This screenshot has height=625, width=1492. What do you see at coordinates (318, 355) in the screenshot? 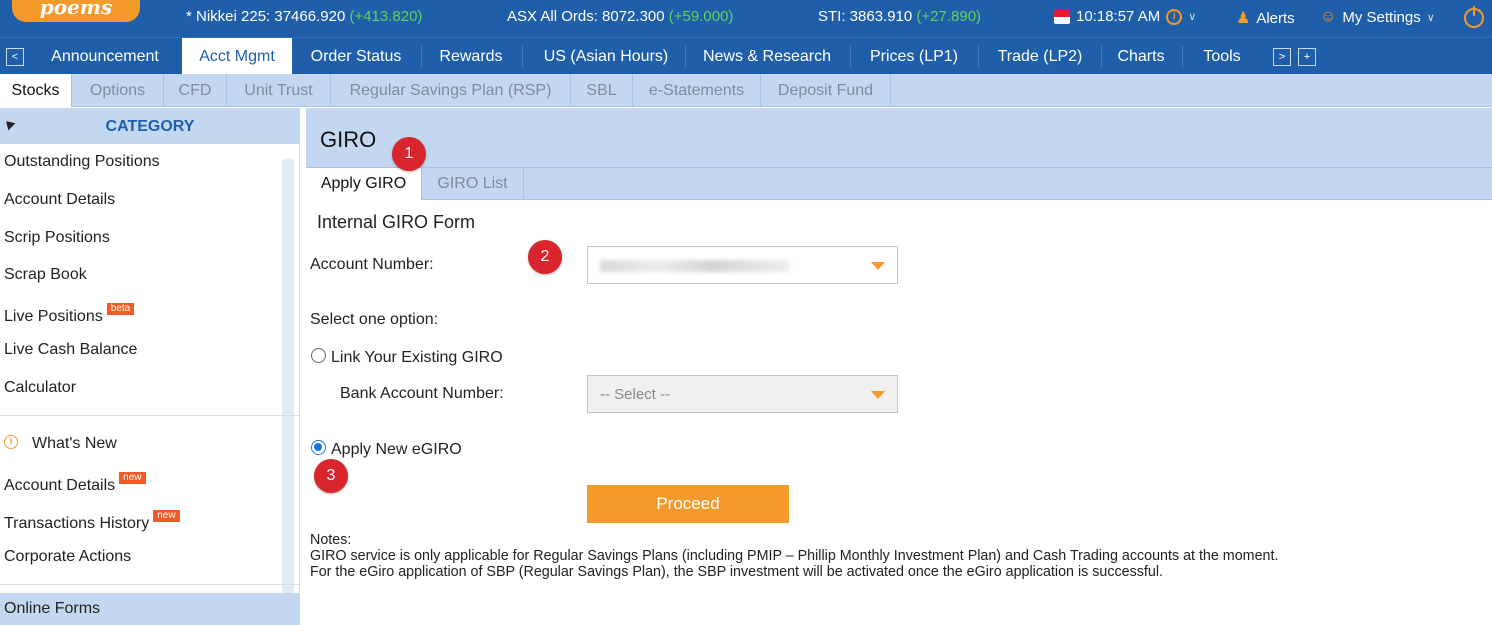
I see `link-existing-giro-radio` at bounding box center [318, 355].